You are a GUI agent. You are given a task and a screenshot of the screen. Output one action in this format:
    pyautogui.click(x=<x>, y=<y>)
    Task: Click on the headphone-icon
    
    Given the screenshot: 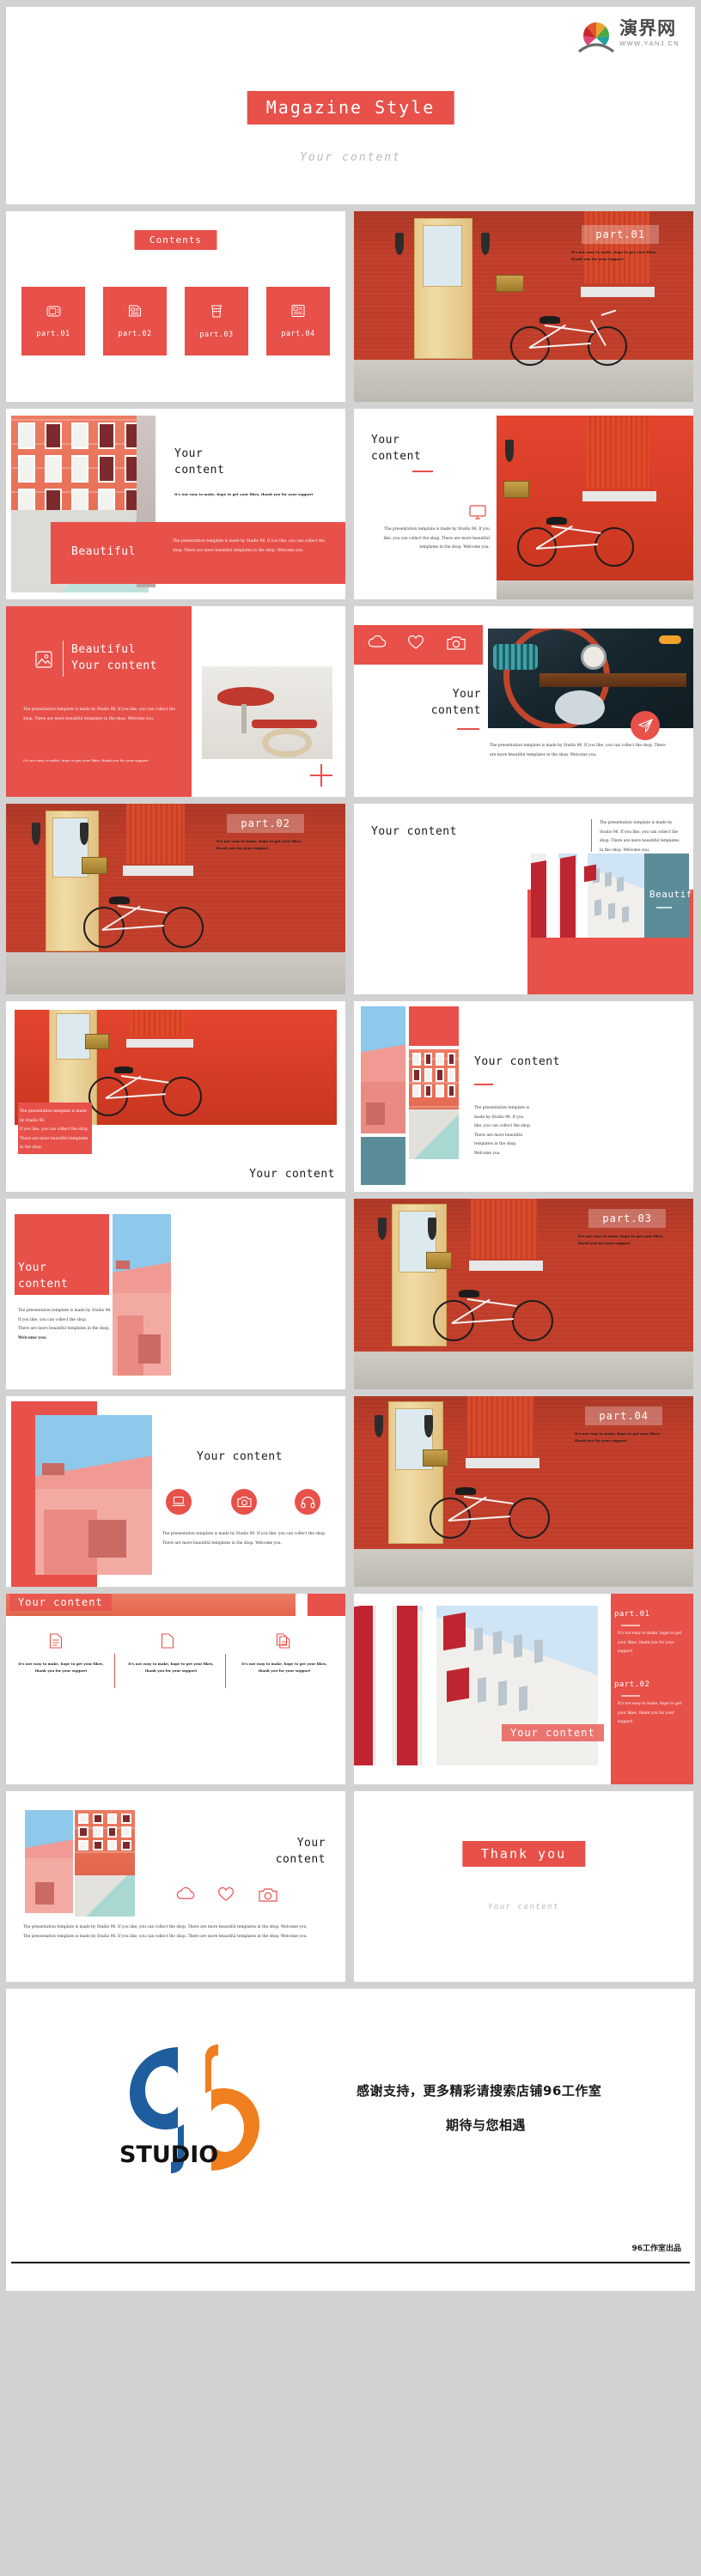 What is the action you would take?
    pyautogui.click(x=307, y=1502)
    